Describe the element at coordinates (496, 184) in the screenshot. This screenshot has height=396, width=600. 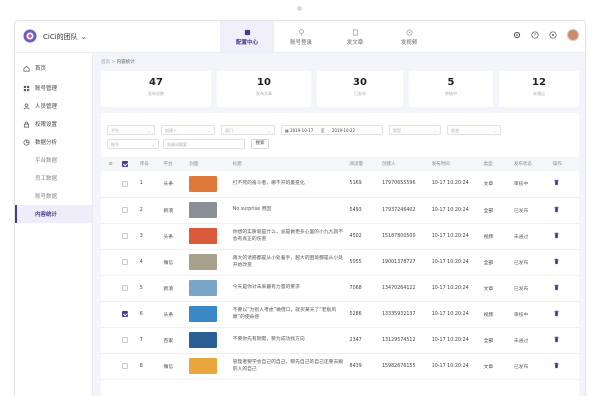
I see `cell-type: 文章` at that location.